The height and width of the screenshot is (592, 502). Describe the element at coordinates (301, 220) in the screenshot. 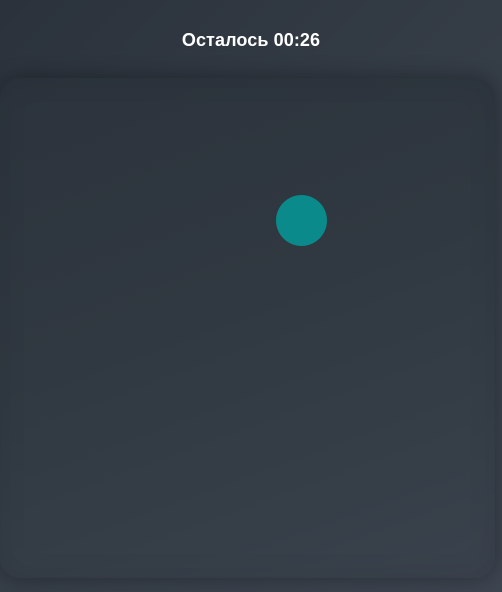

I see `target-circle-icon` at that location.